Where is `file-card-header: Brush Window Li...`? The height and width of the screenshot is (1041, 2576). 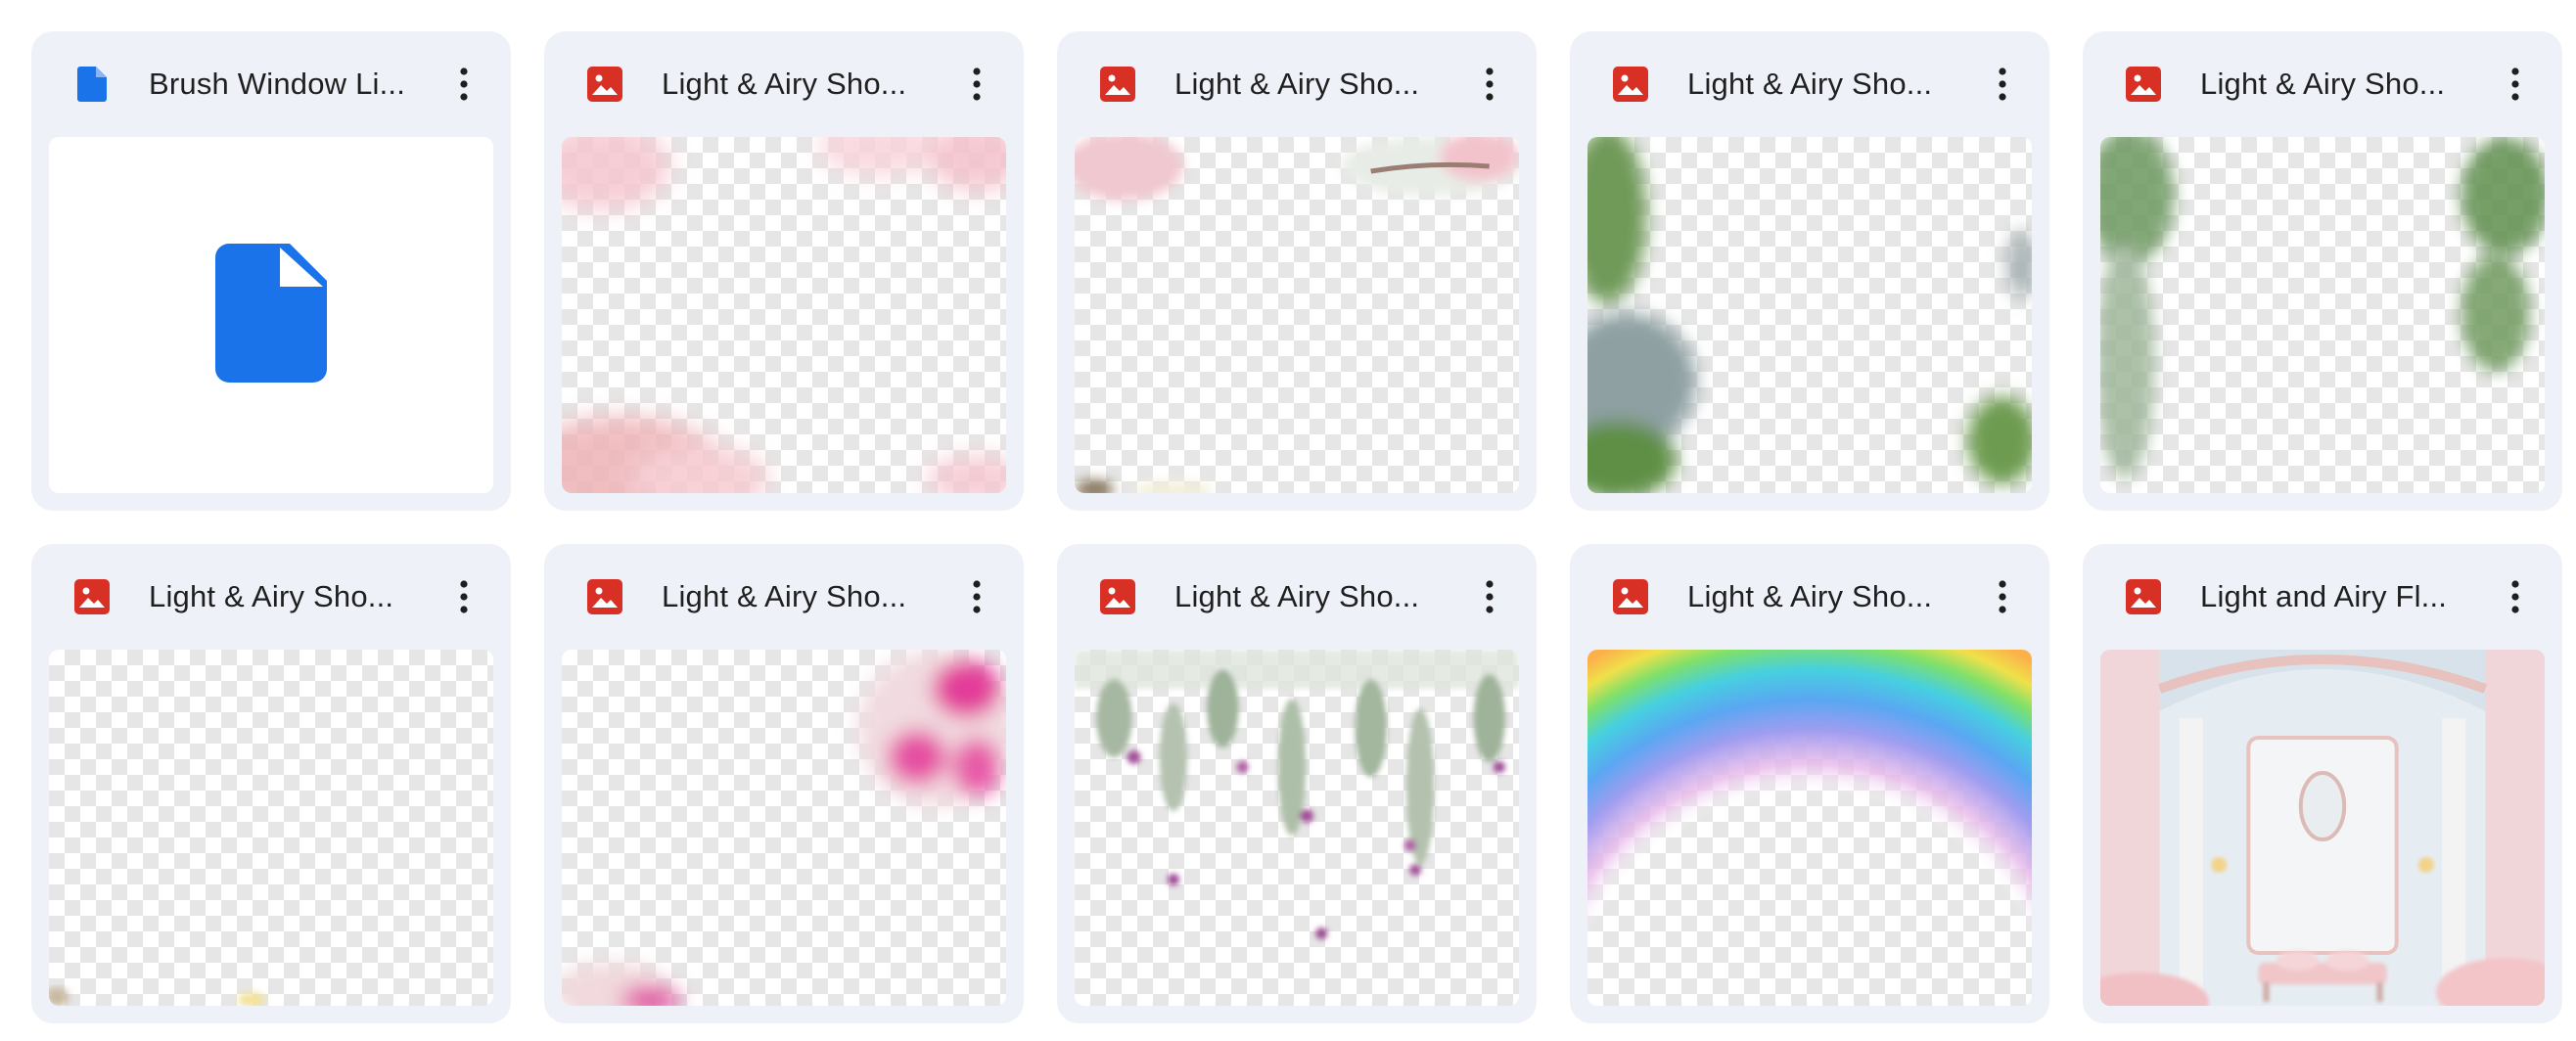
file-card-header: Brush Window Li... is located at coordinates (271, 84).